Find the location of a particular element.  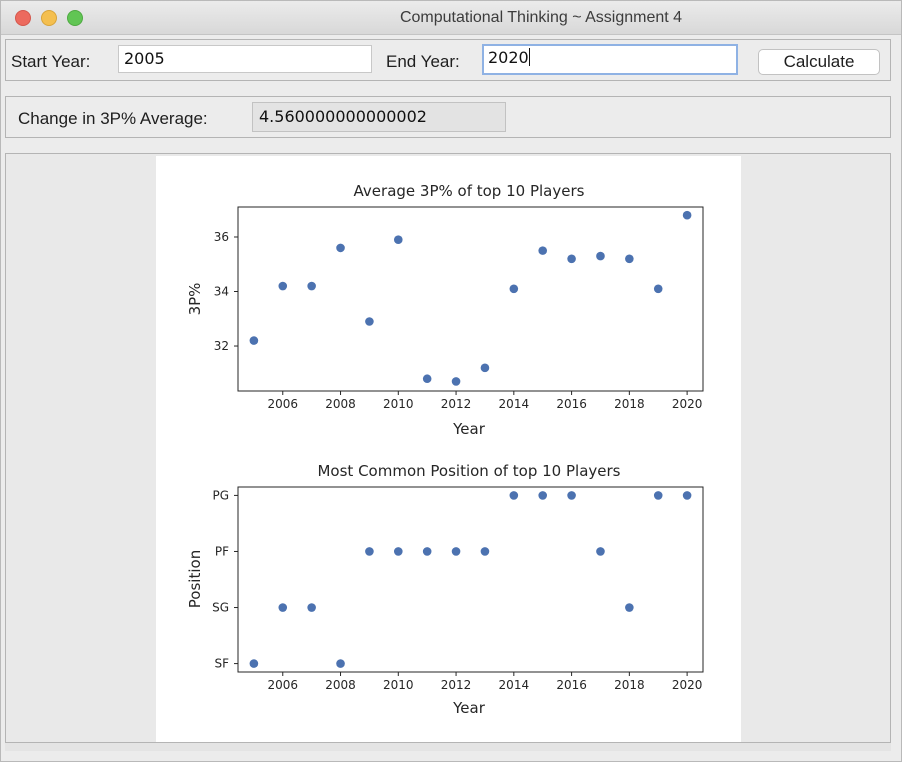

start-year-label: Start Year: is located at coordinates (51, 61).